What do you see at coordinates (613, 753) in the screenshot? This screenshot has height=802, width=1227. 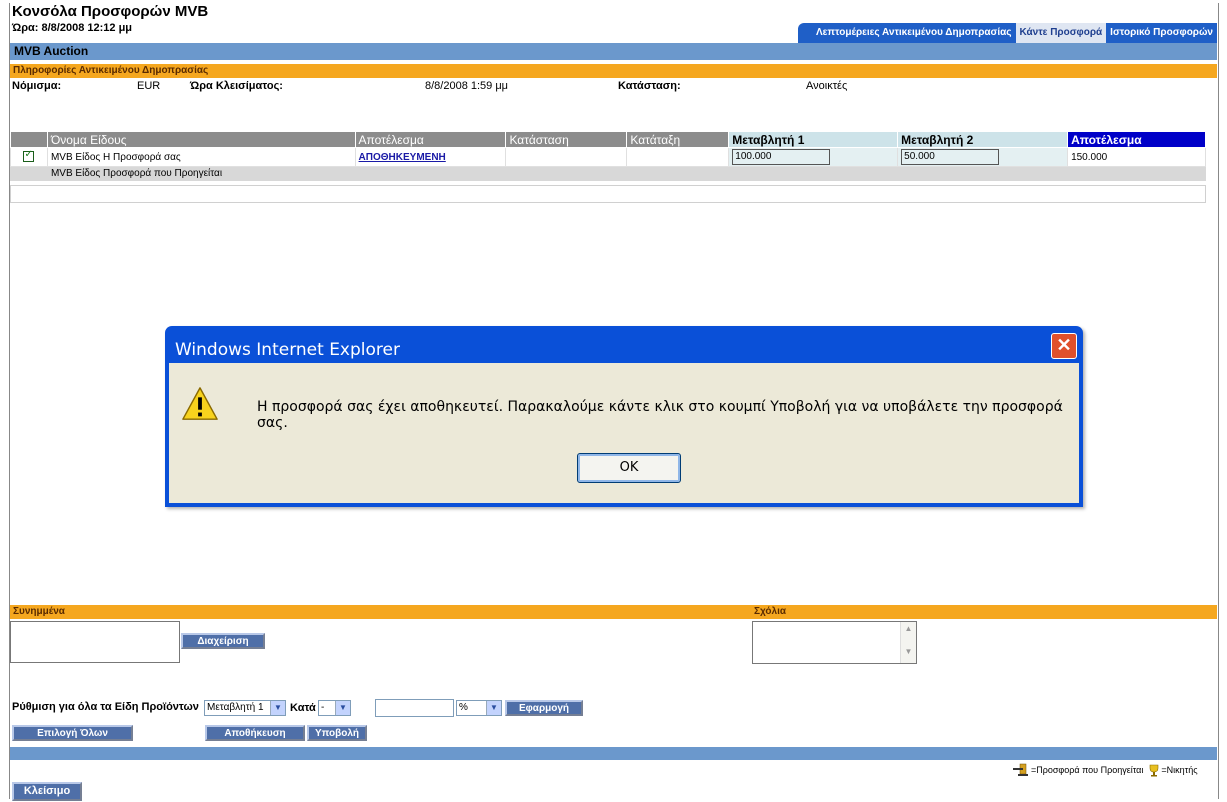 I see `footer-bar` at bounding box center [613, 753].